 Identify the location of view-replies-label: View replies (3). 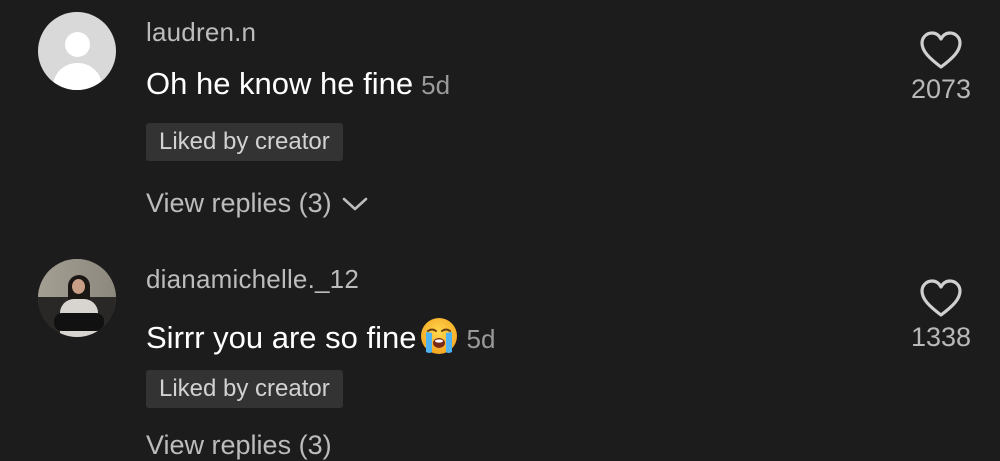
(239, 203).